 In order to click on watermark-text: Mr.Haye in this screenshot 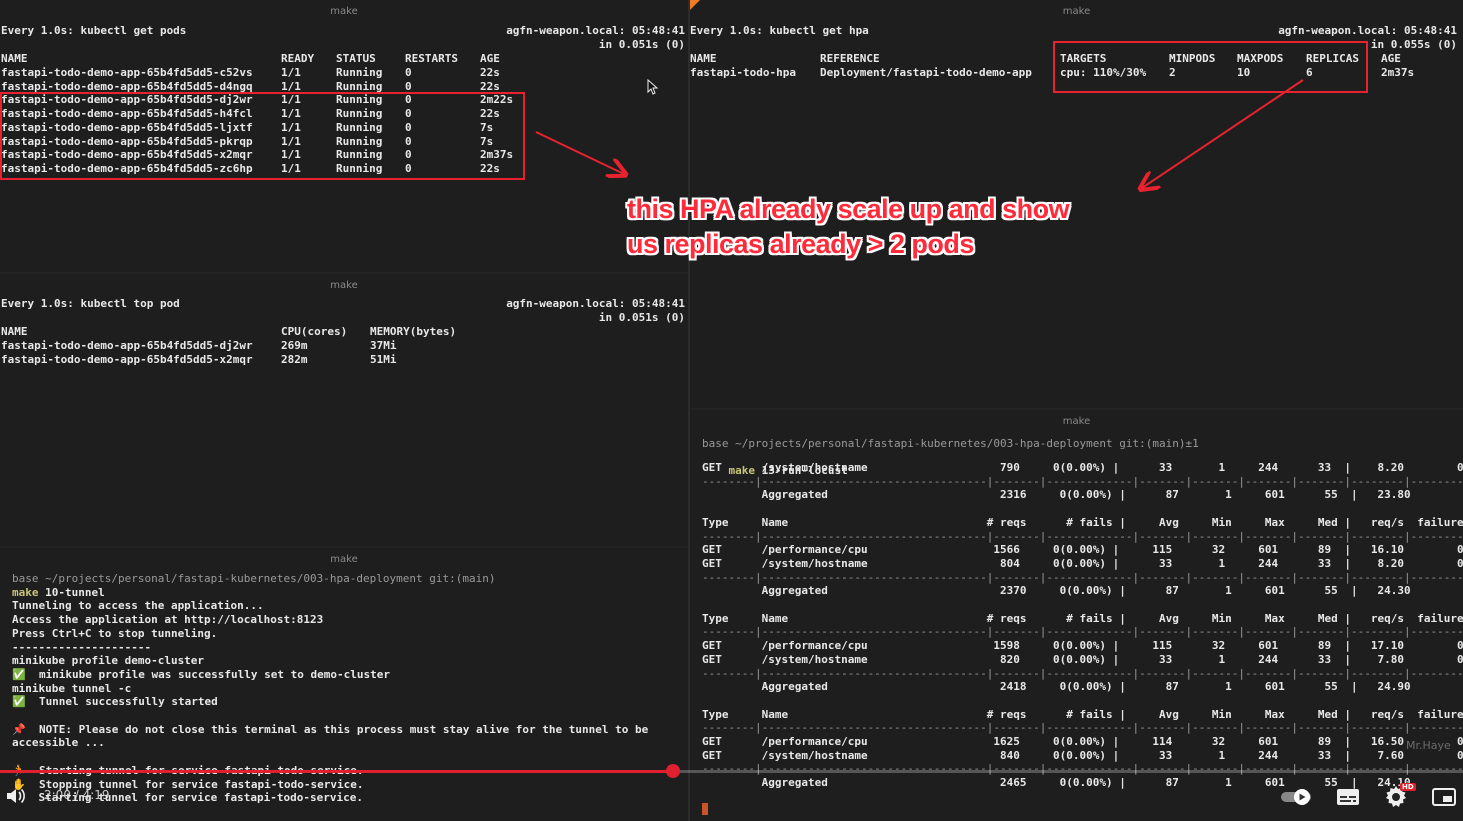, I will do `click(1428, 745)`.